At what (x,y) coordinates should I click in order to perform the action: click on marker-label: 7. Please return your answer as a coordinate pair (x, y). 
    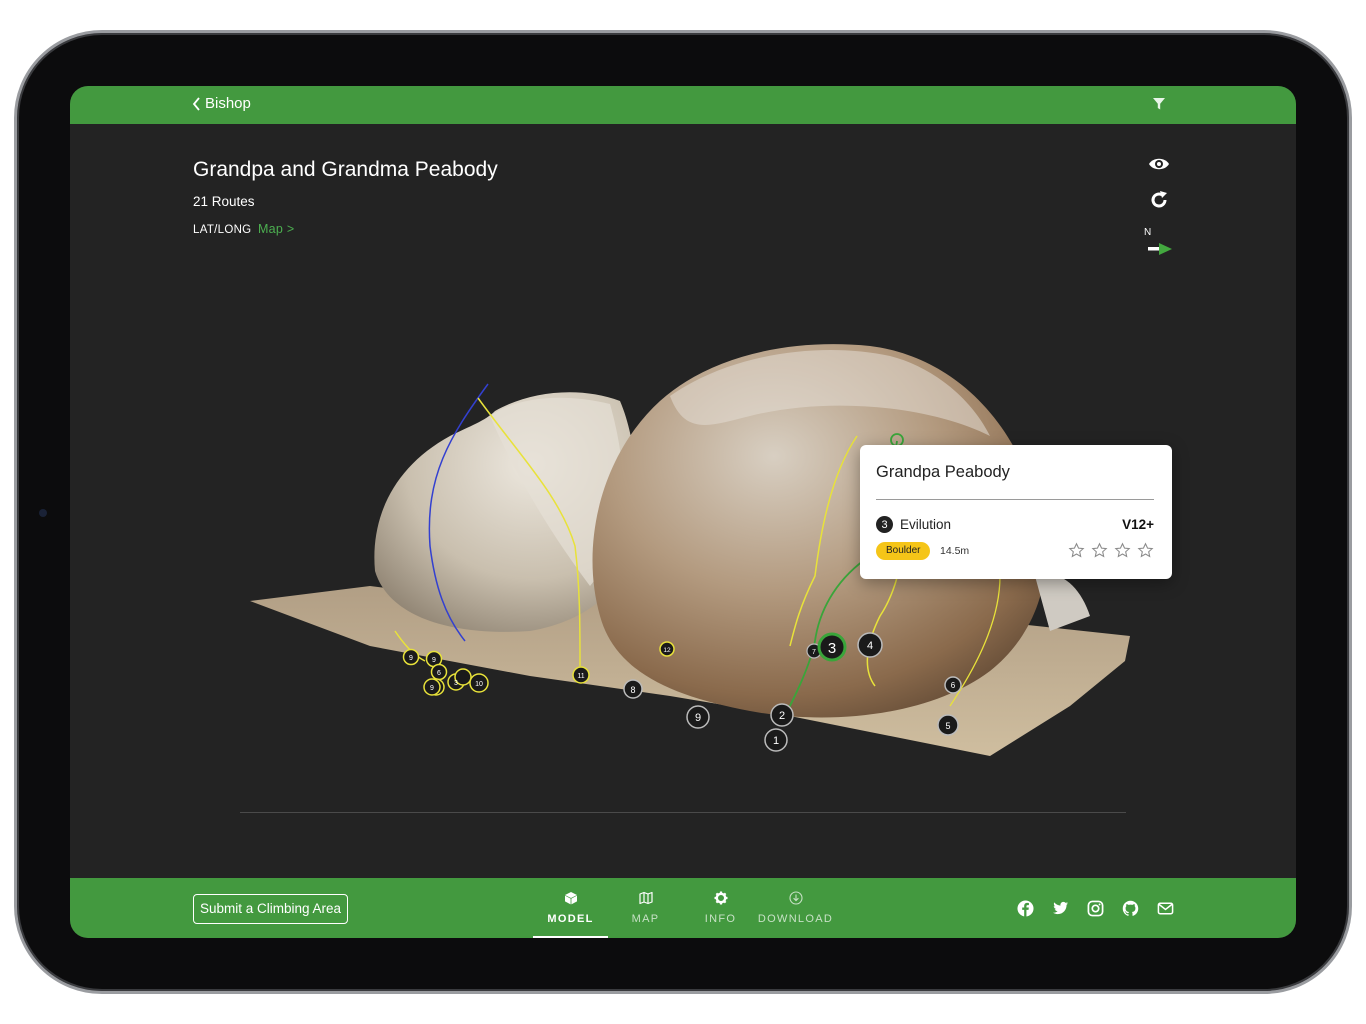
    Looking at the image, I should click on (814, 652).